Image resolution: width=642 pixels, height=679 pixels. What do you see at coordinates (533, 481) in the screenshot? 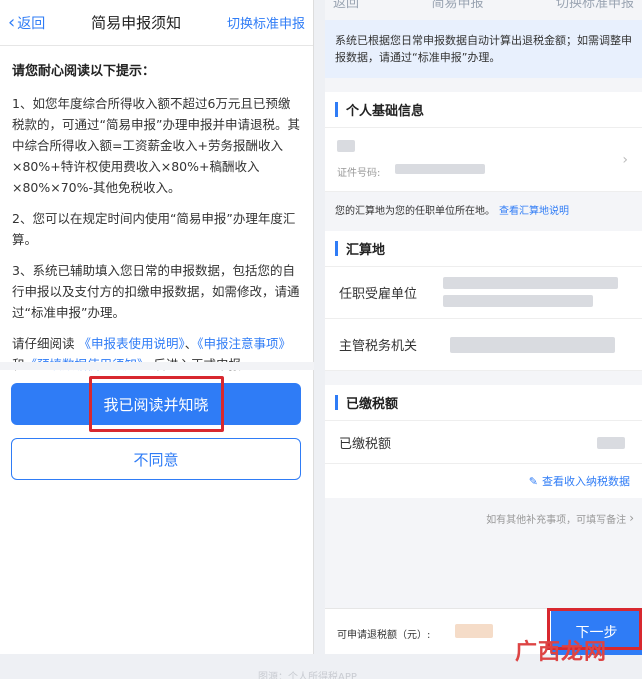
I see `edit-icon: ✎` at bounding box center [533, 481].